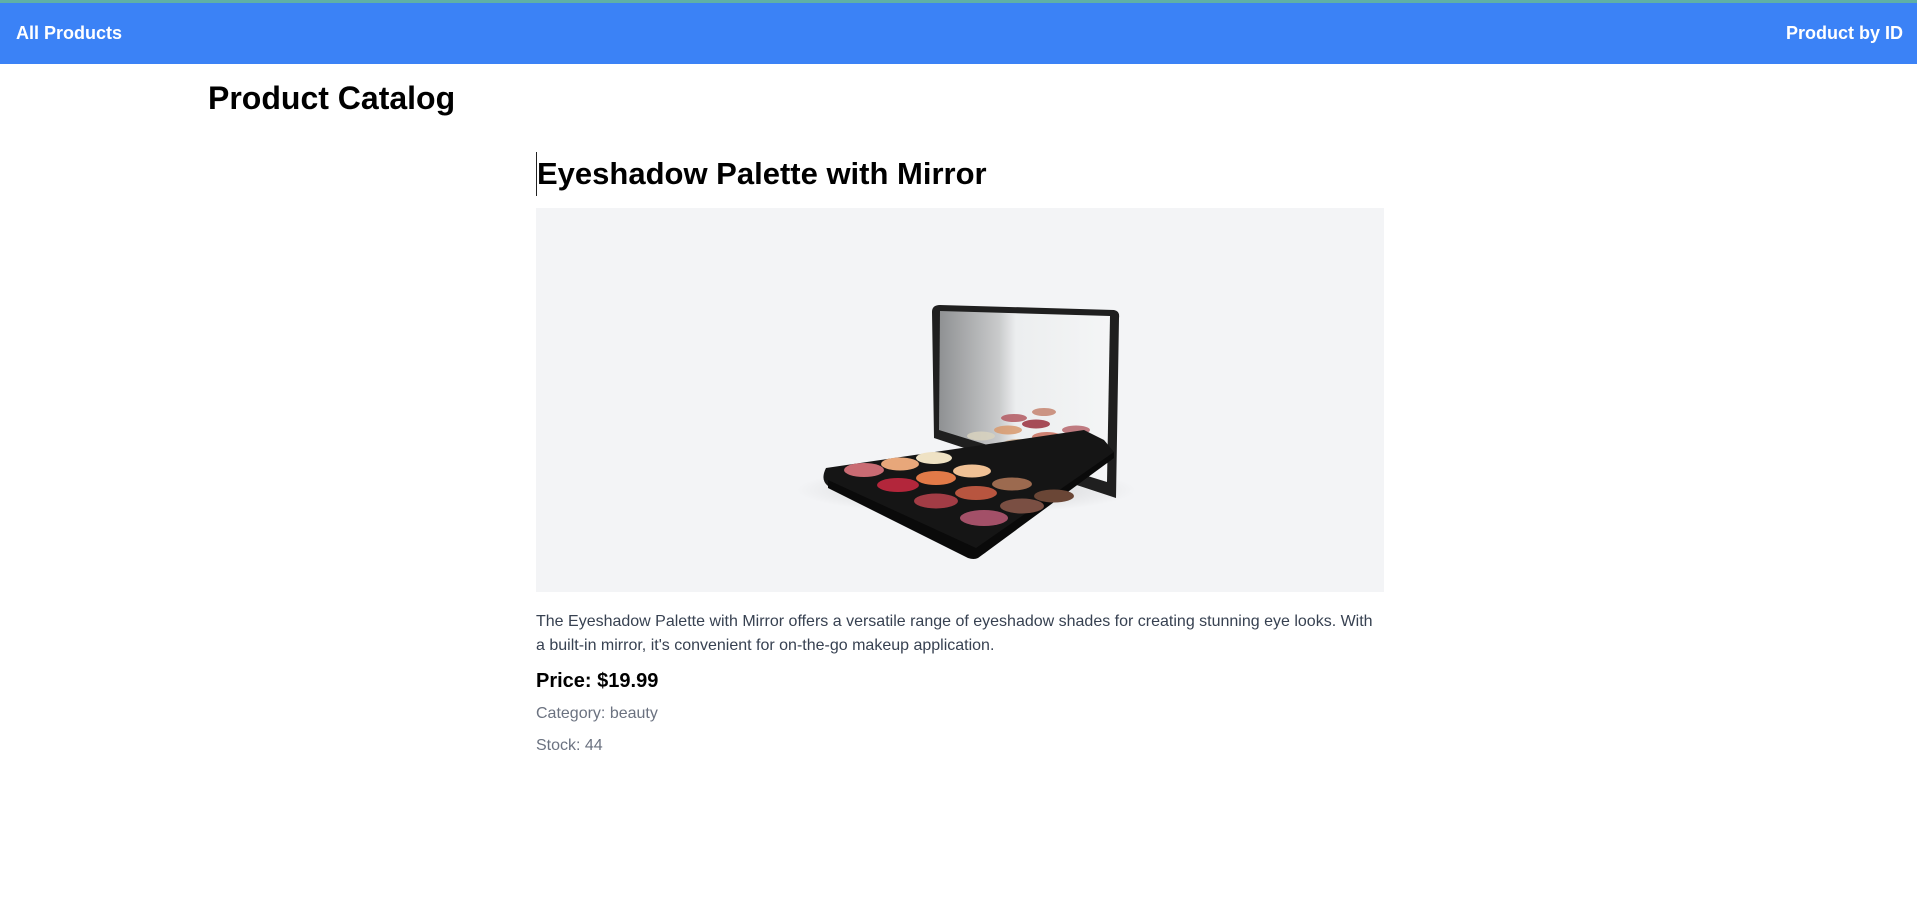  What do you see at coordinates (569, 745) in the screenshot?
I see `product-stock: Stock: 44` at bounding box center [569, 745].